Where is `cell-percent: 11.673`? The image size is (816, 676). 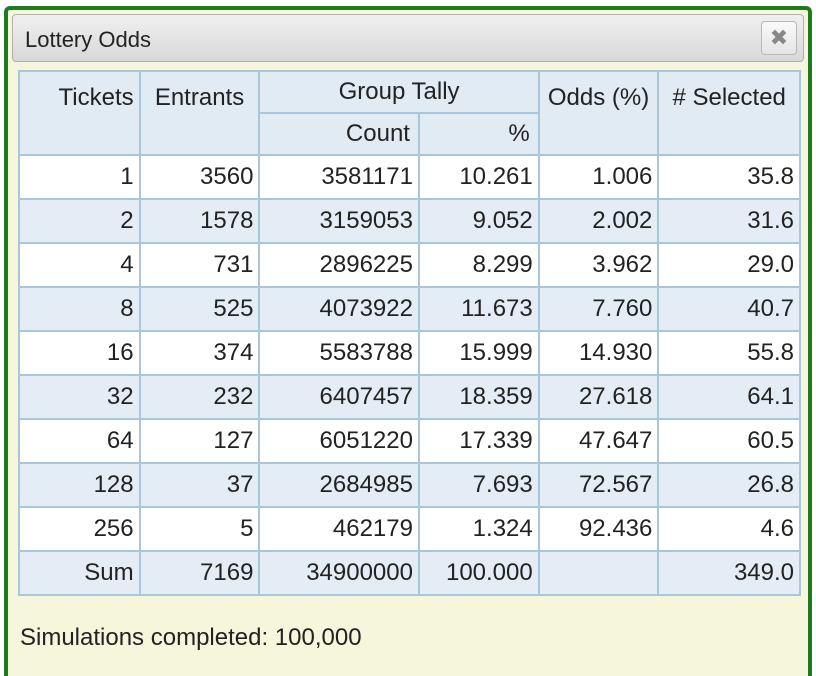 cell-percent: 11.673 is located at coordinates (478, 309).